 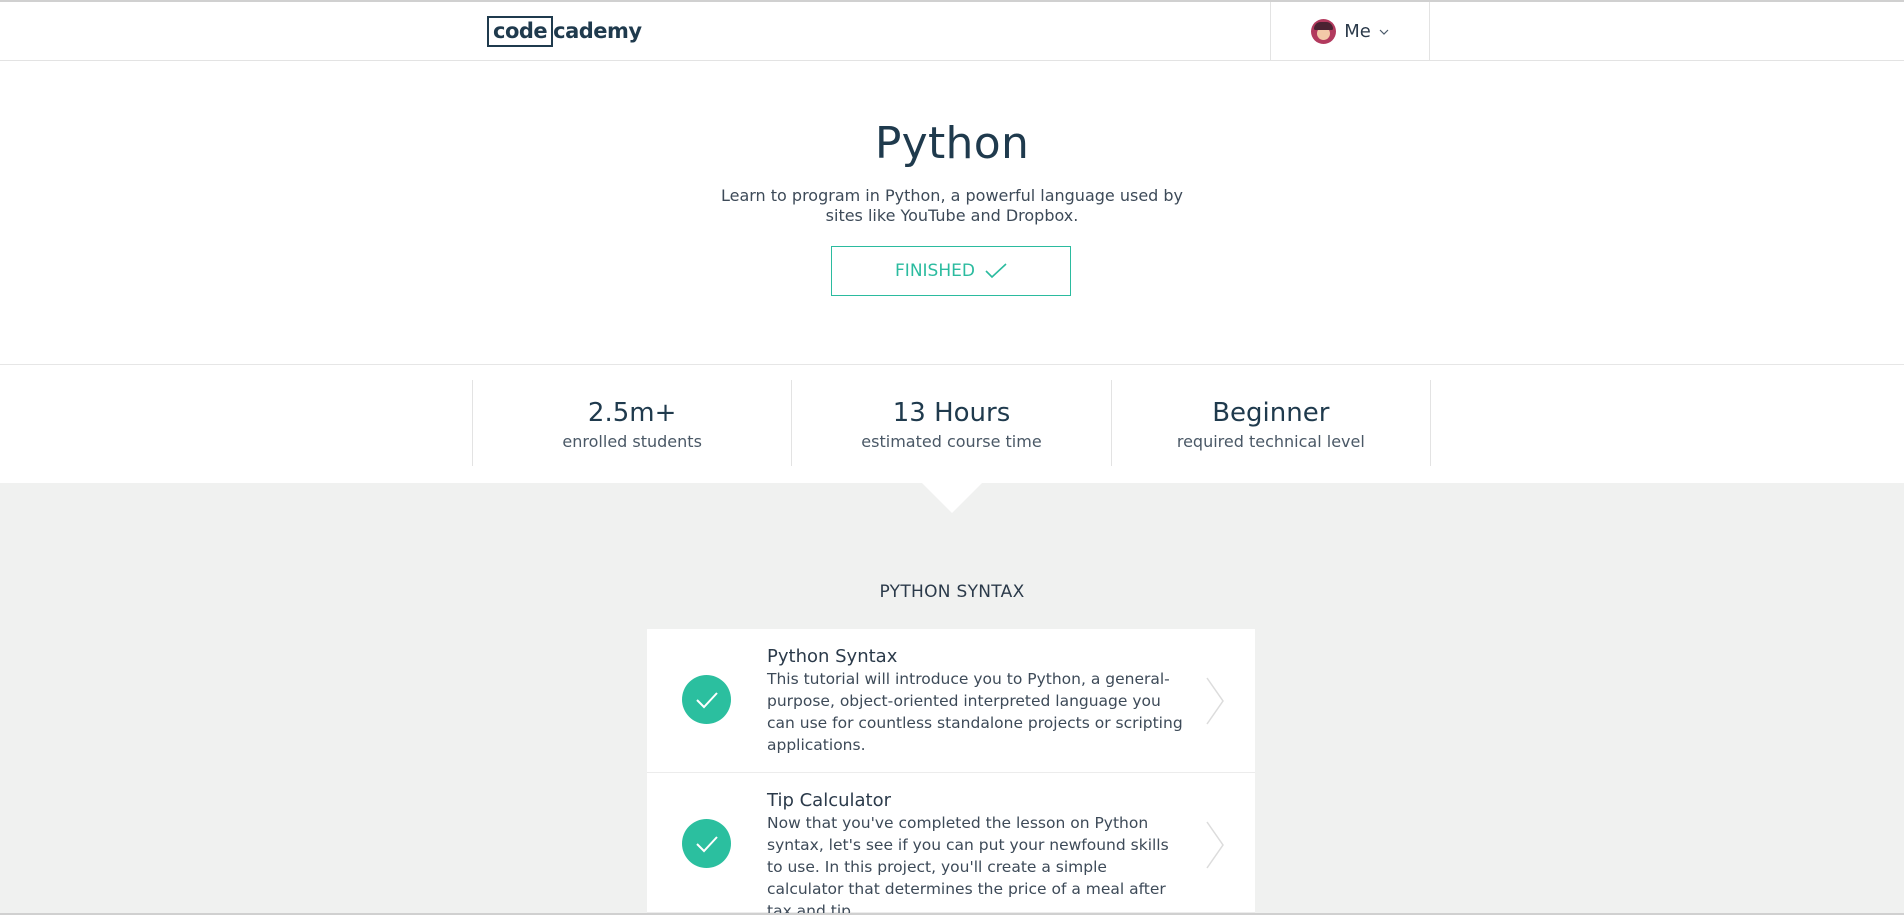 What do you see at coordinates (1270, 441) in the screenshot?
I see `stat-label: required technical level` at bounding box center [1270, 441].